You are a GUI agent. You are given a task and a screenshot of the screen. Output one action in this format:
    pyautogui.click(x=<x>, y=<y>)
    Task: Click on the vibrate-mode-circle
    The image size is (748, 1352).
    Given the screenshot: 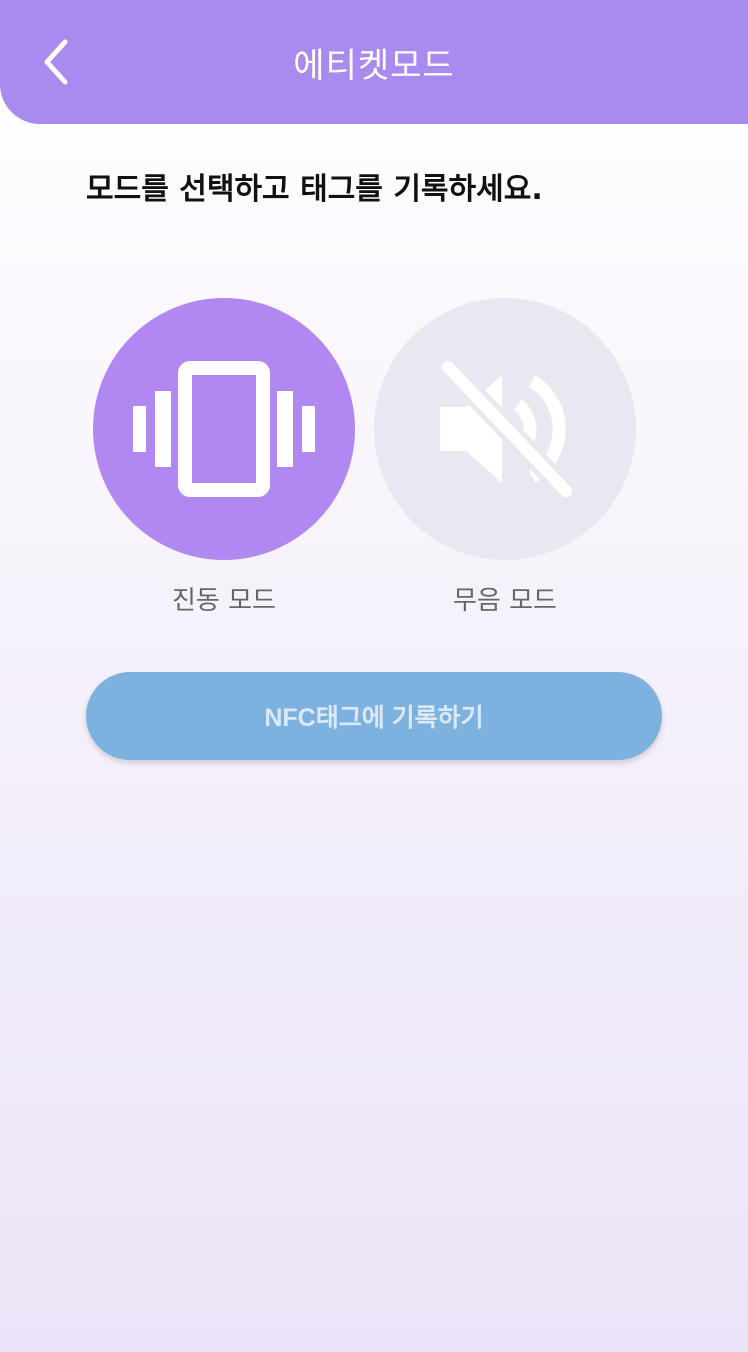 What is the action you would take?
    pyautogui.click(x=224, y=429)
    